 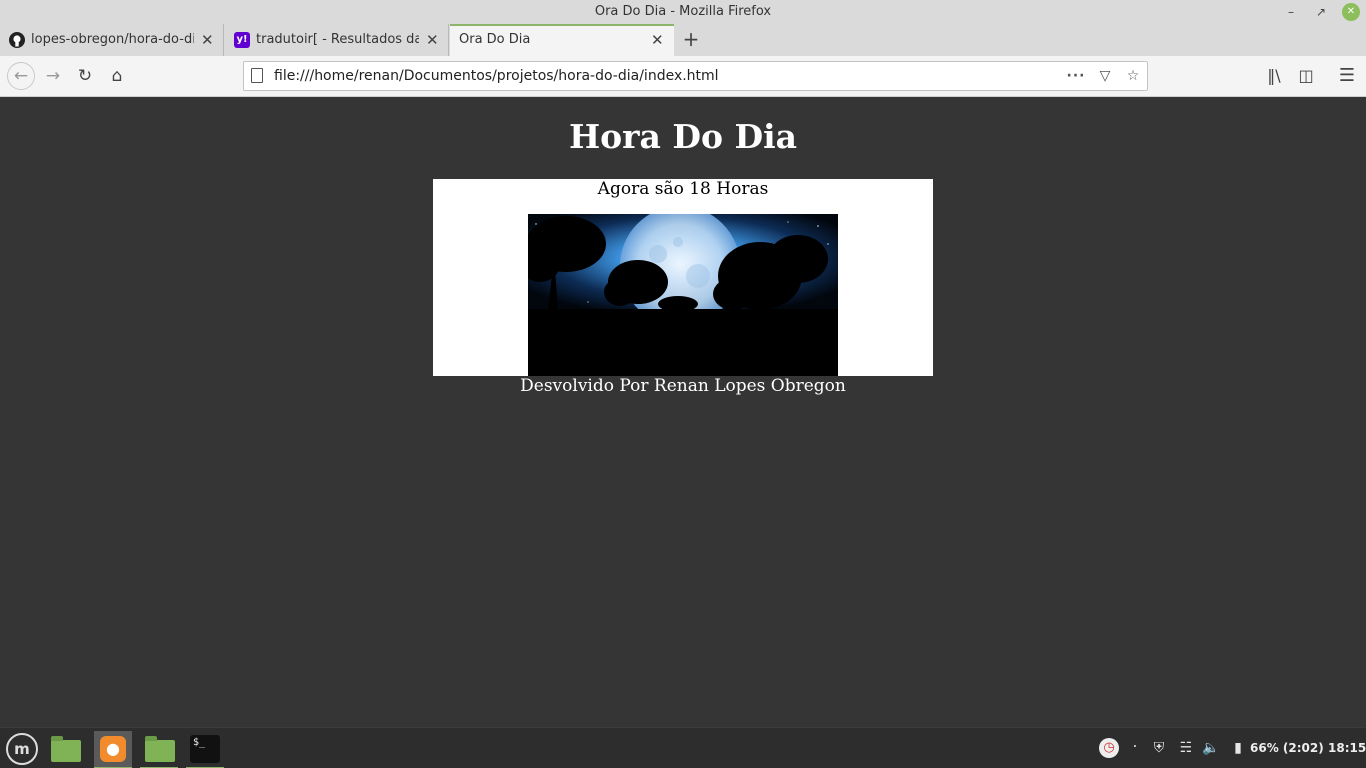 I want to click on yahoo-icon: y!, so click(x=242, y=40).